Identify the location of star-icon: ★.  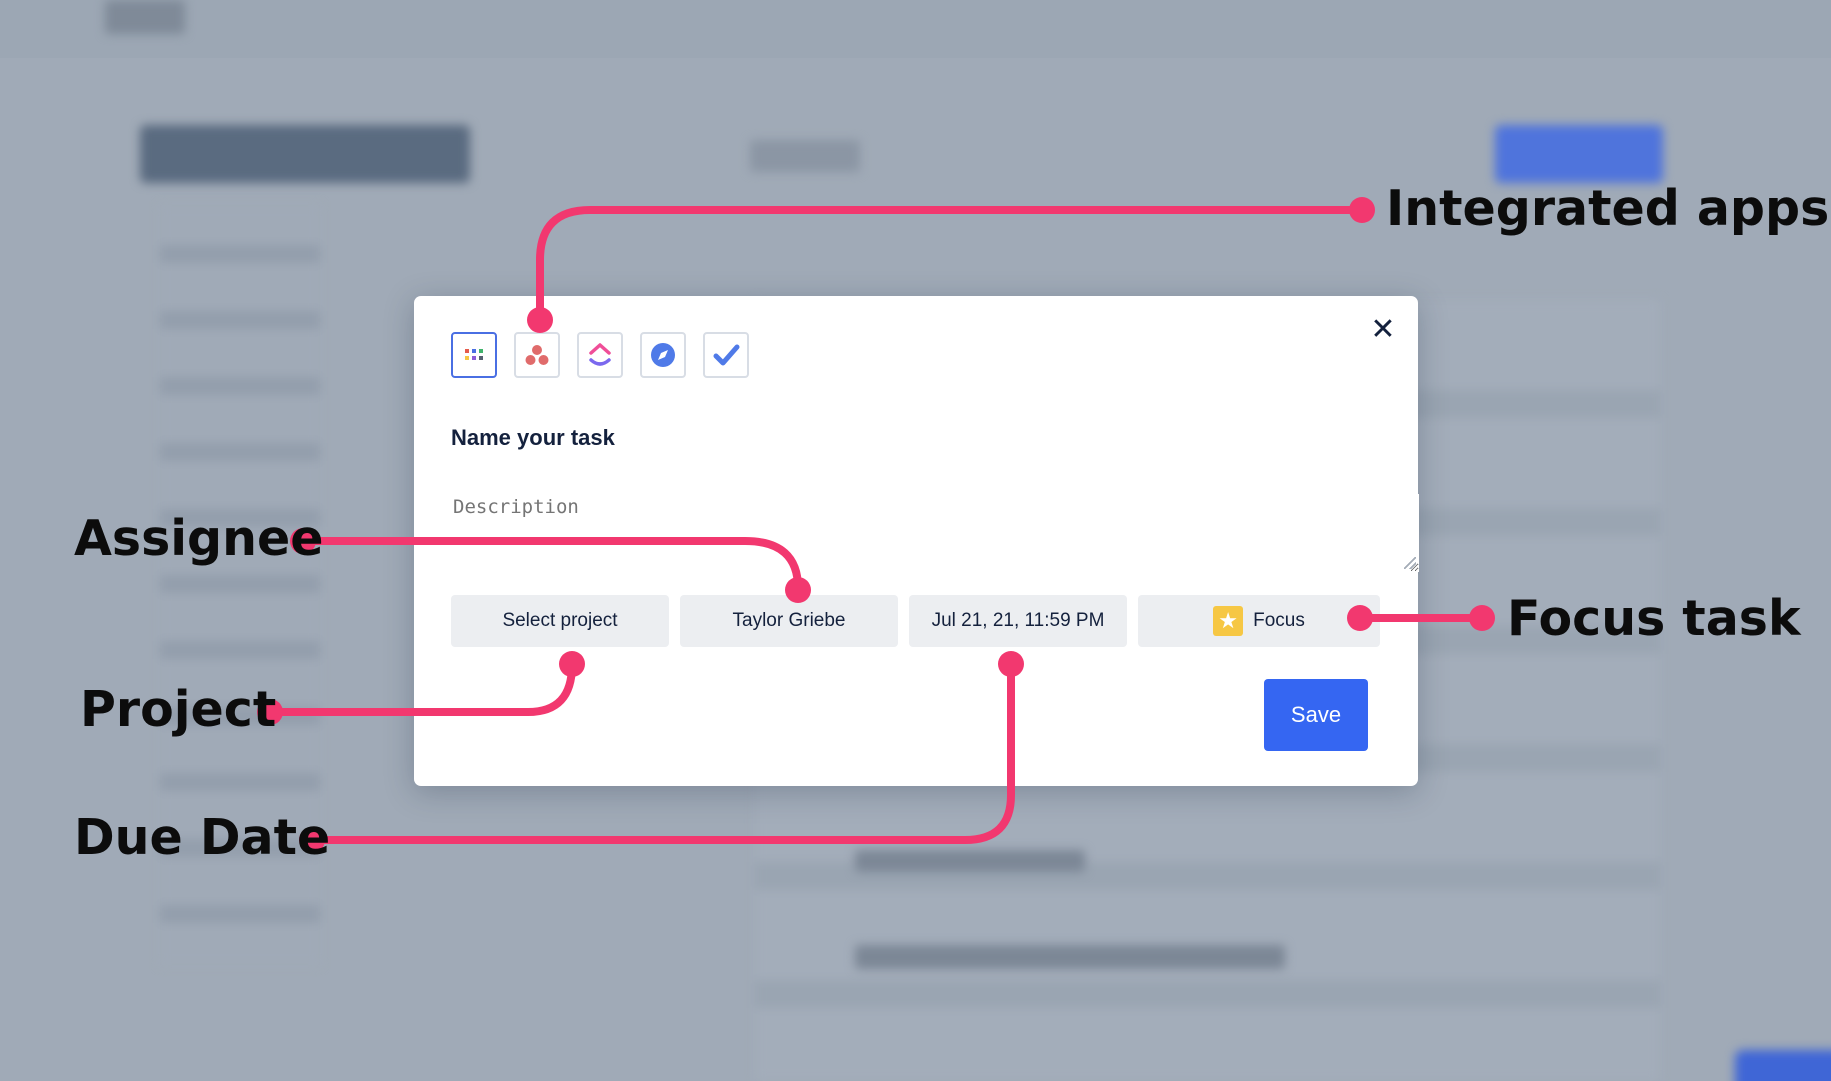
(1228, 621).